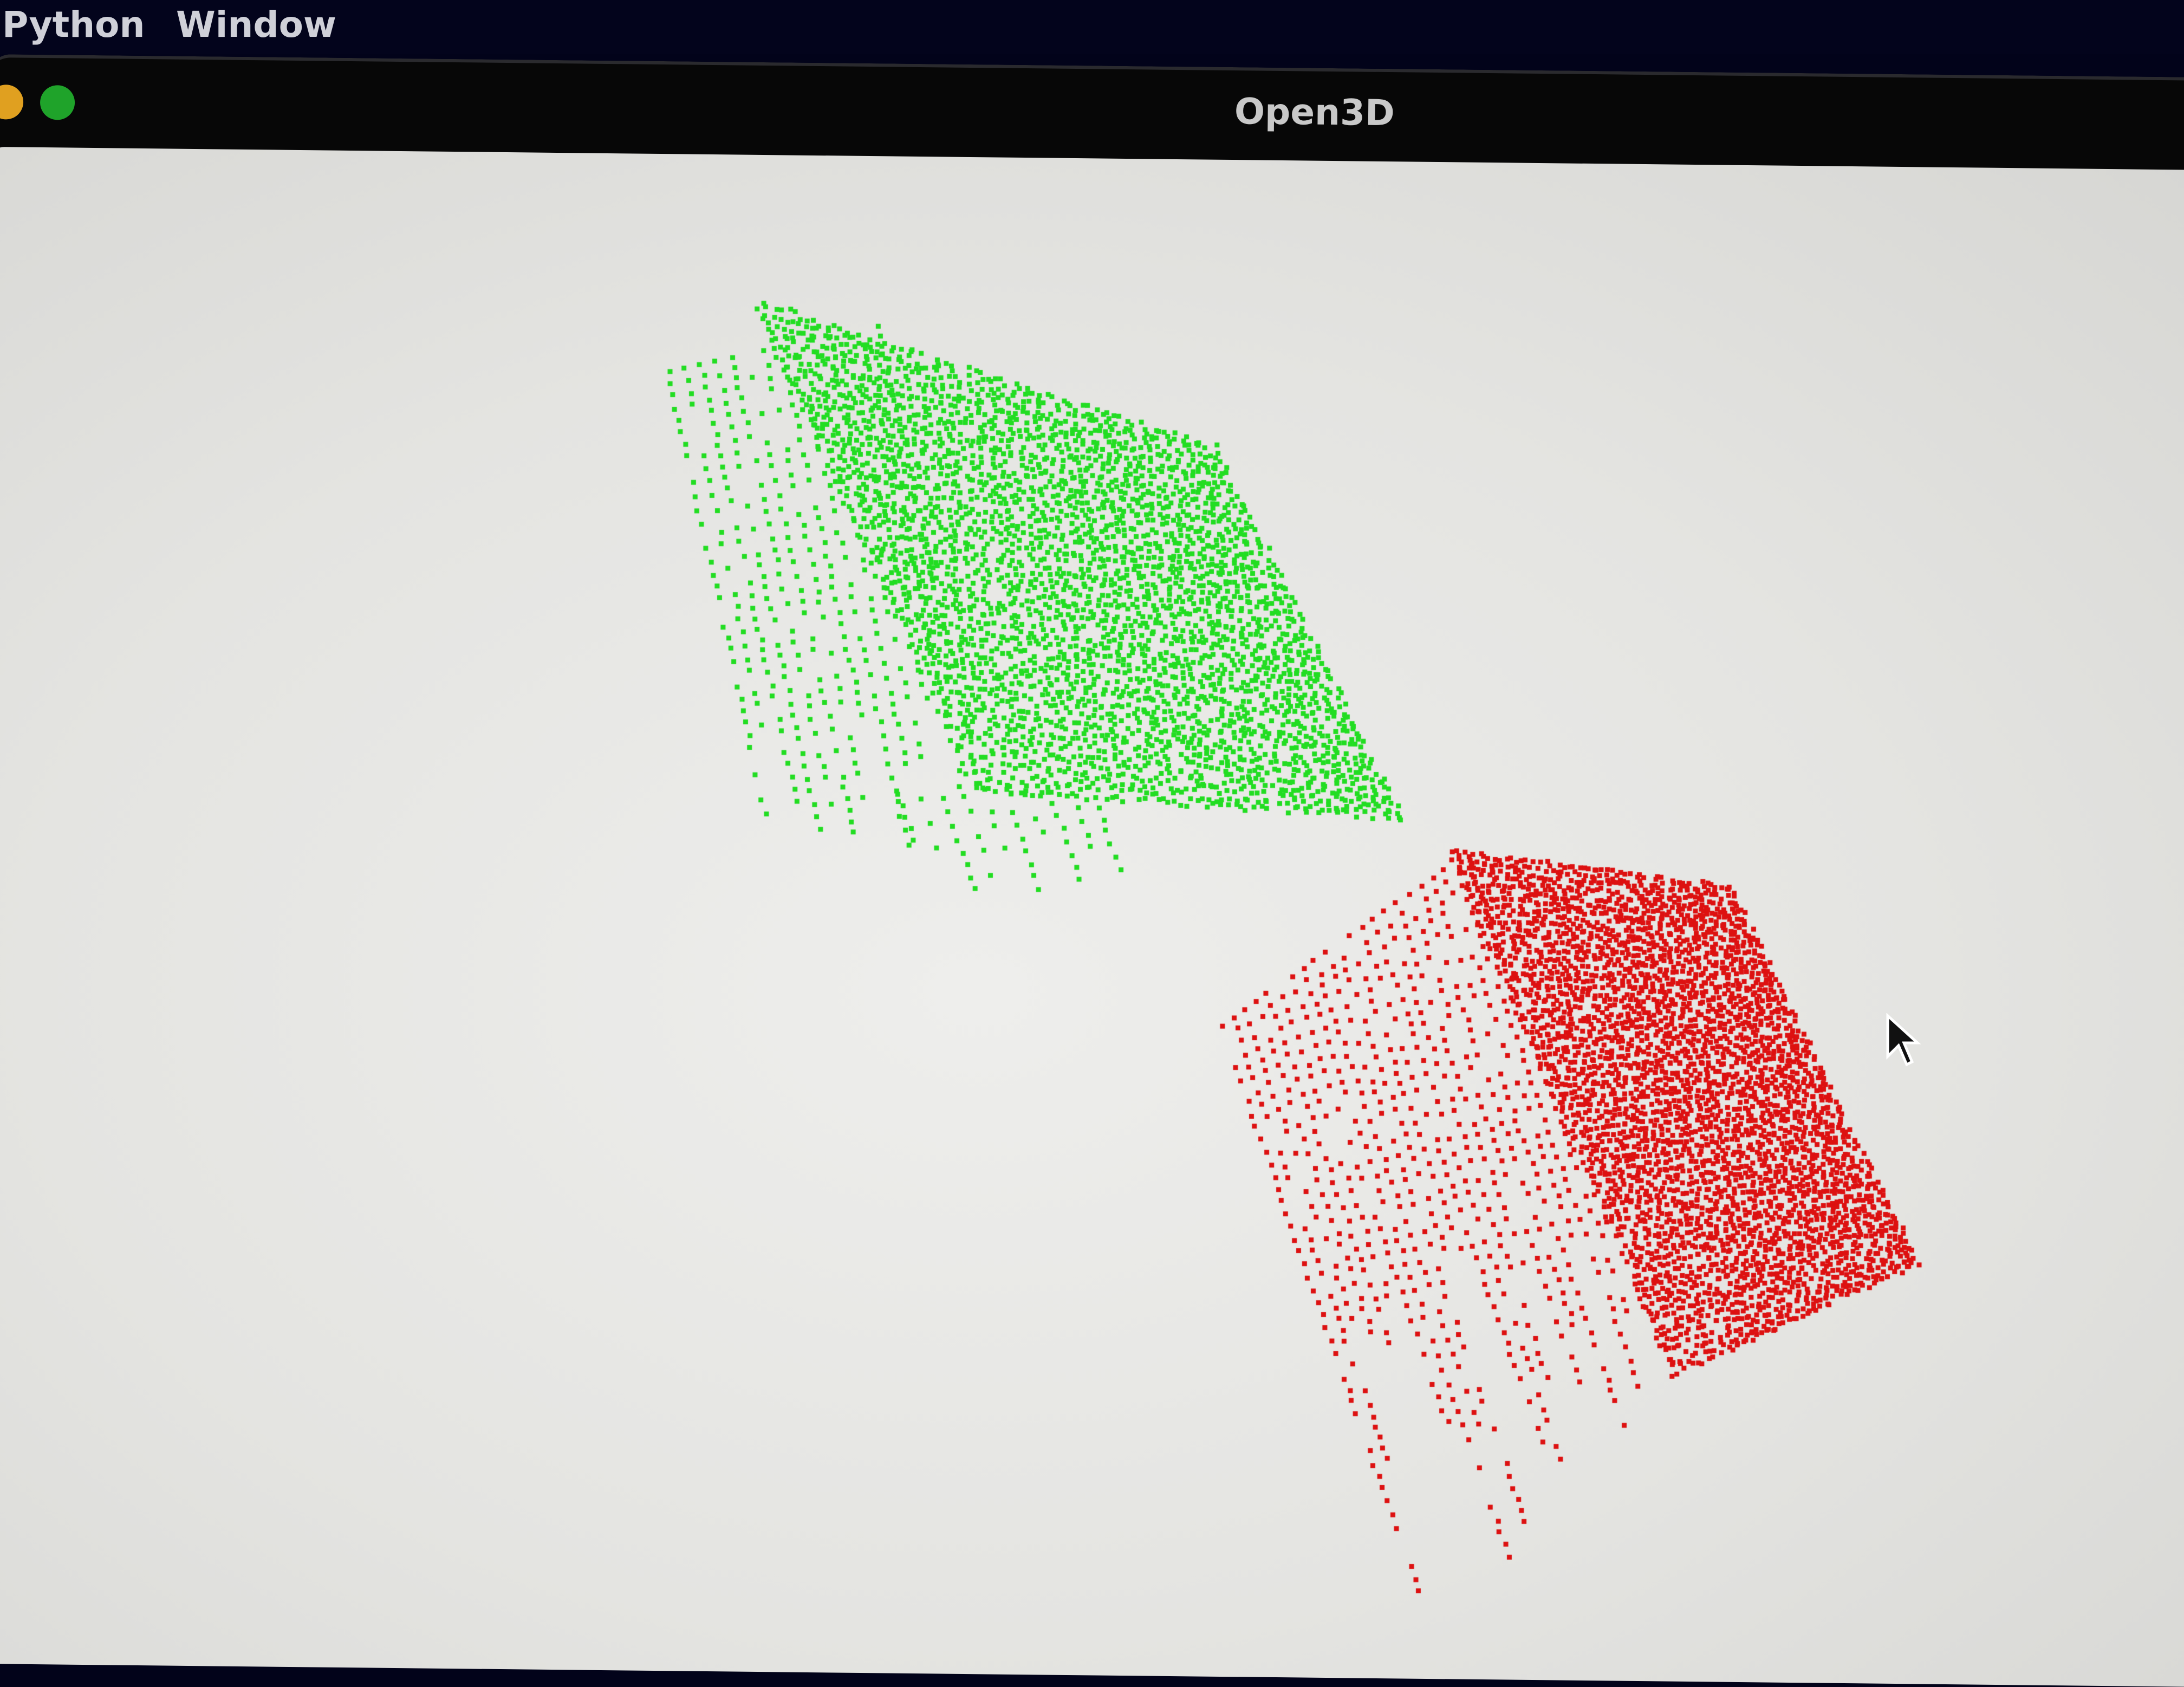  What do you see at coordinates (1092, 27) in the screenshot?
I see `menu-bar: Python Window` at bounding box center [1092, 27].